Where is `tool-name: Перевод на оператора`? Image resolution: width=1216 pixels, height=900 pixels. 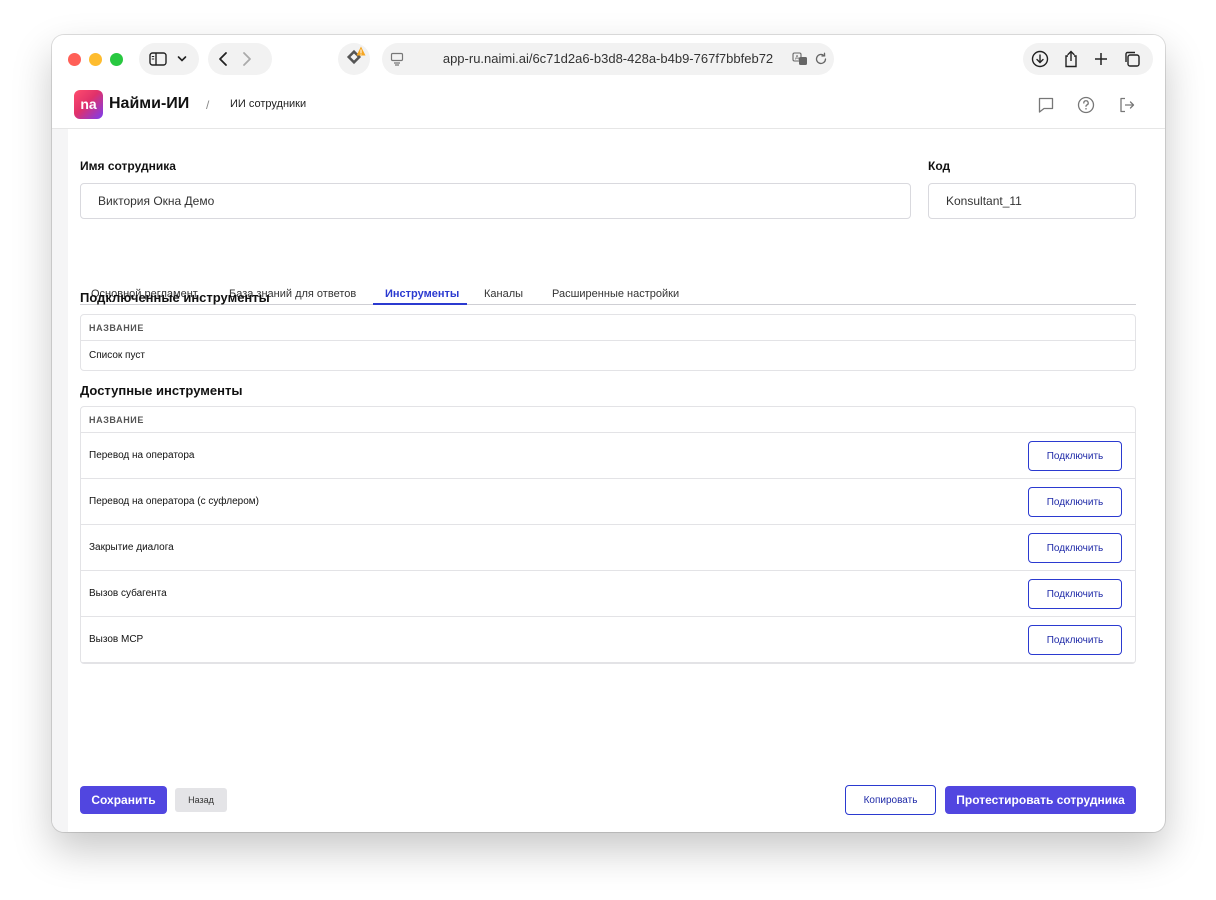
tool-name: Перевод на оператора is located at coordinates (142, 455).